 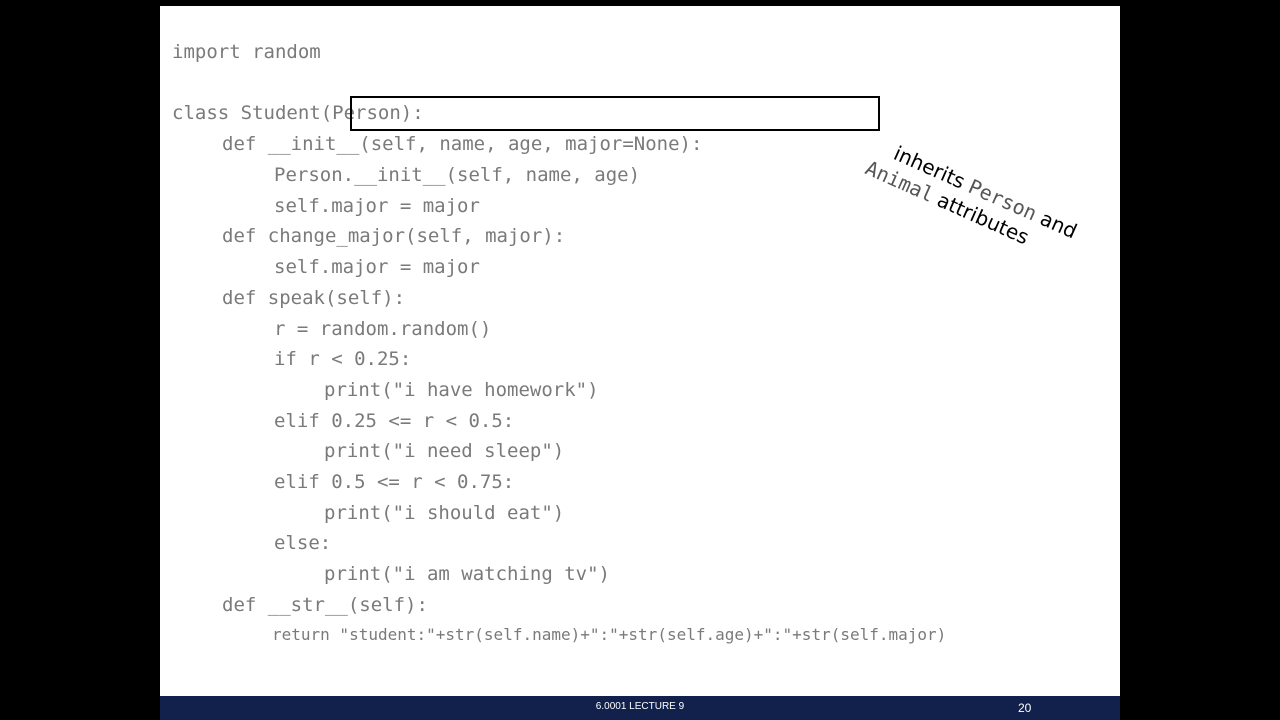 I want to click on footer-page-number: 20, so click(x=1025, y=708).